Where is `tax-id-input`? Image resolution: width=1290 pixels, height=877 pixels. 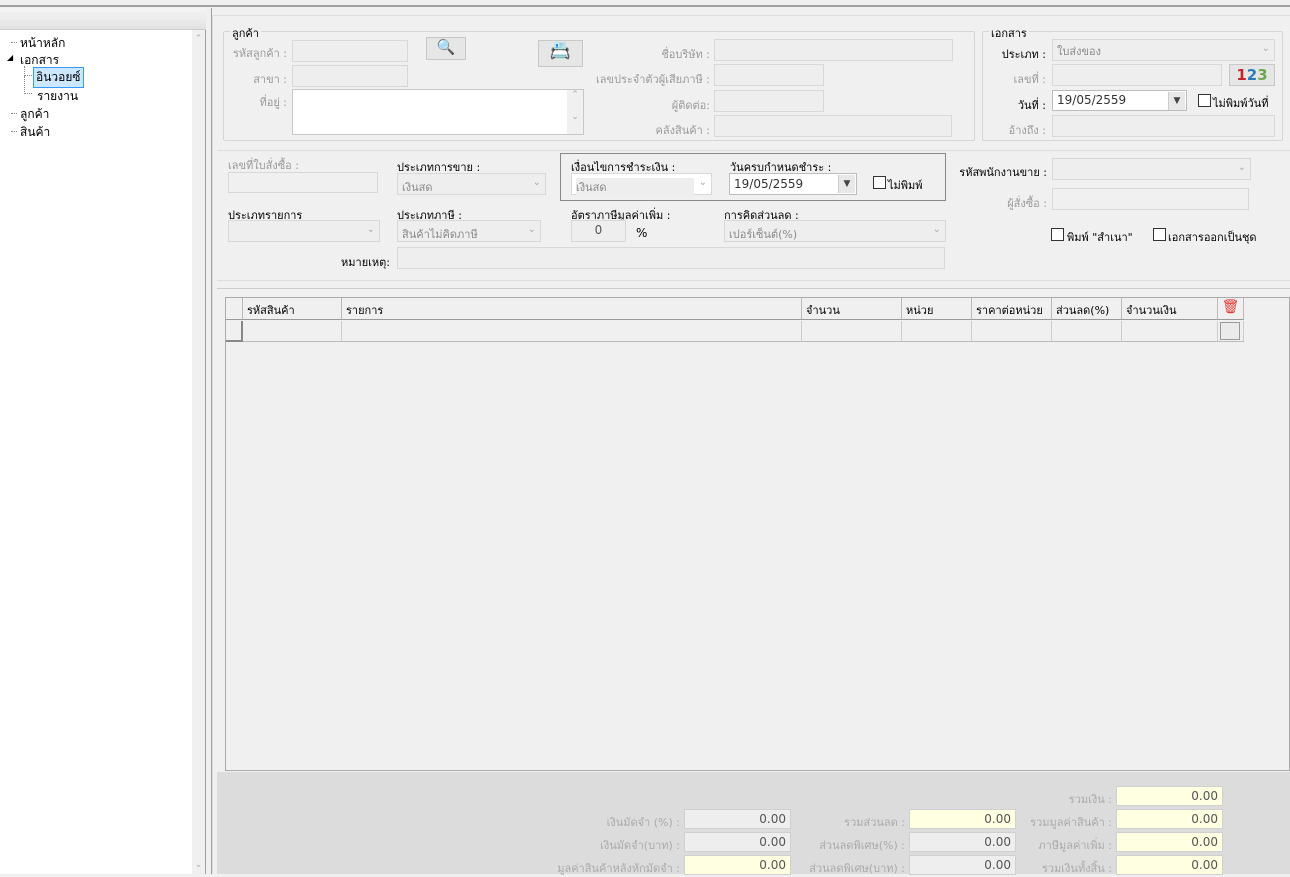 tax-id-input is located at coordinates (769, 75).